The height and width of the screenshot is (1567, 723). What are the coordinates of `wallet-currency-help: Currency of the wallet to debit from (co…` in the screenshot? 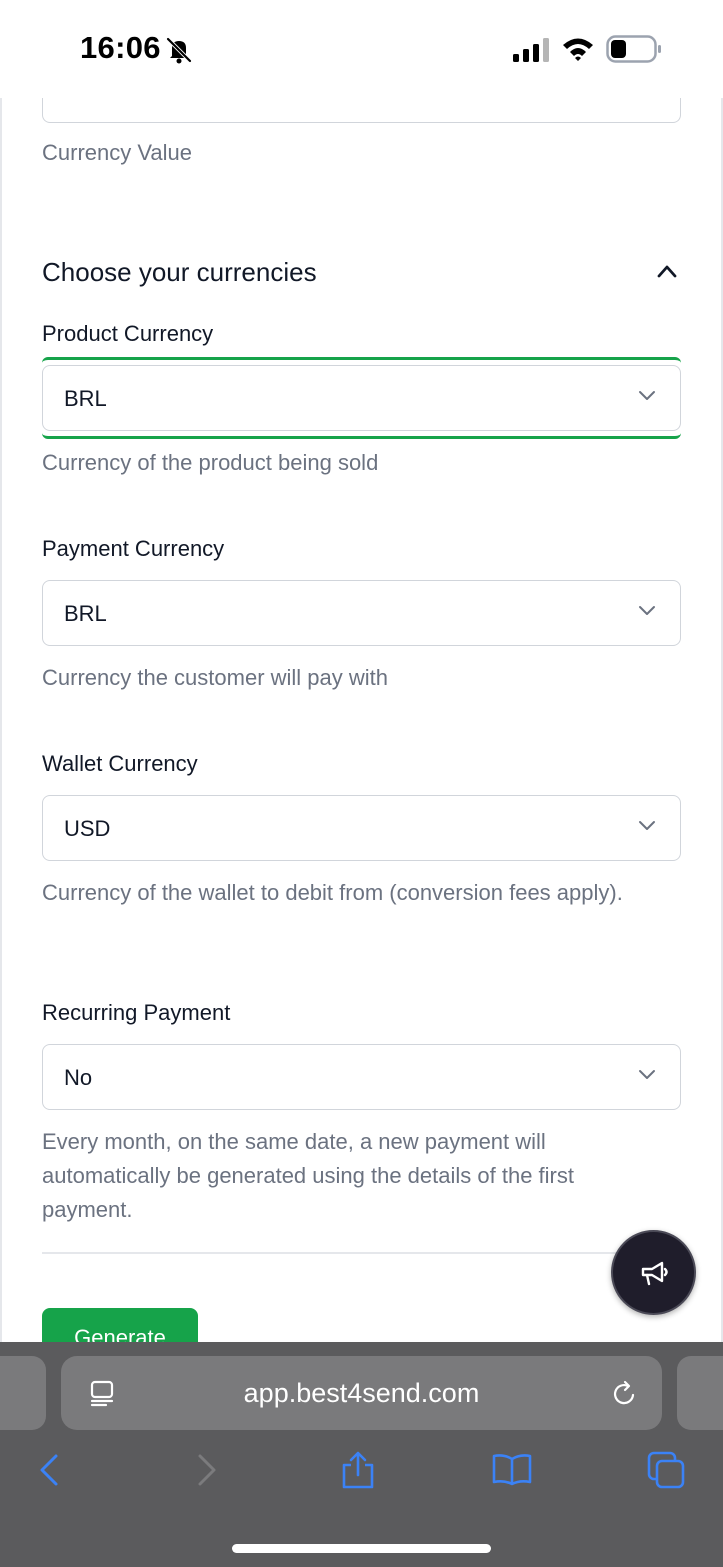 It's located at (332, 892).